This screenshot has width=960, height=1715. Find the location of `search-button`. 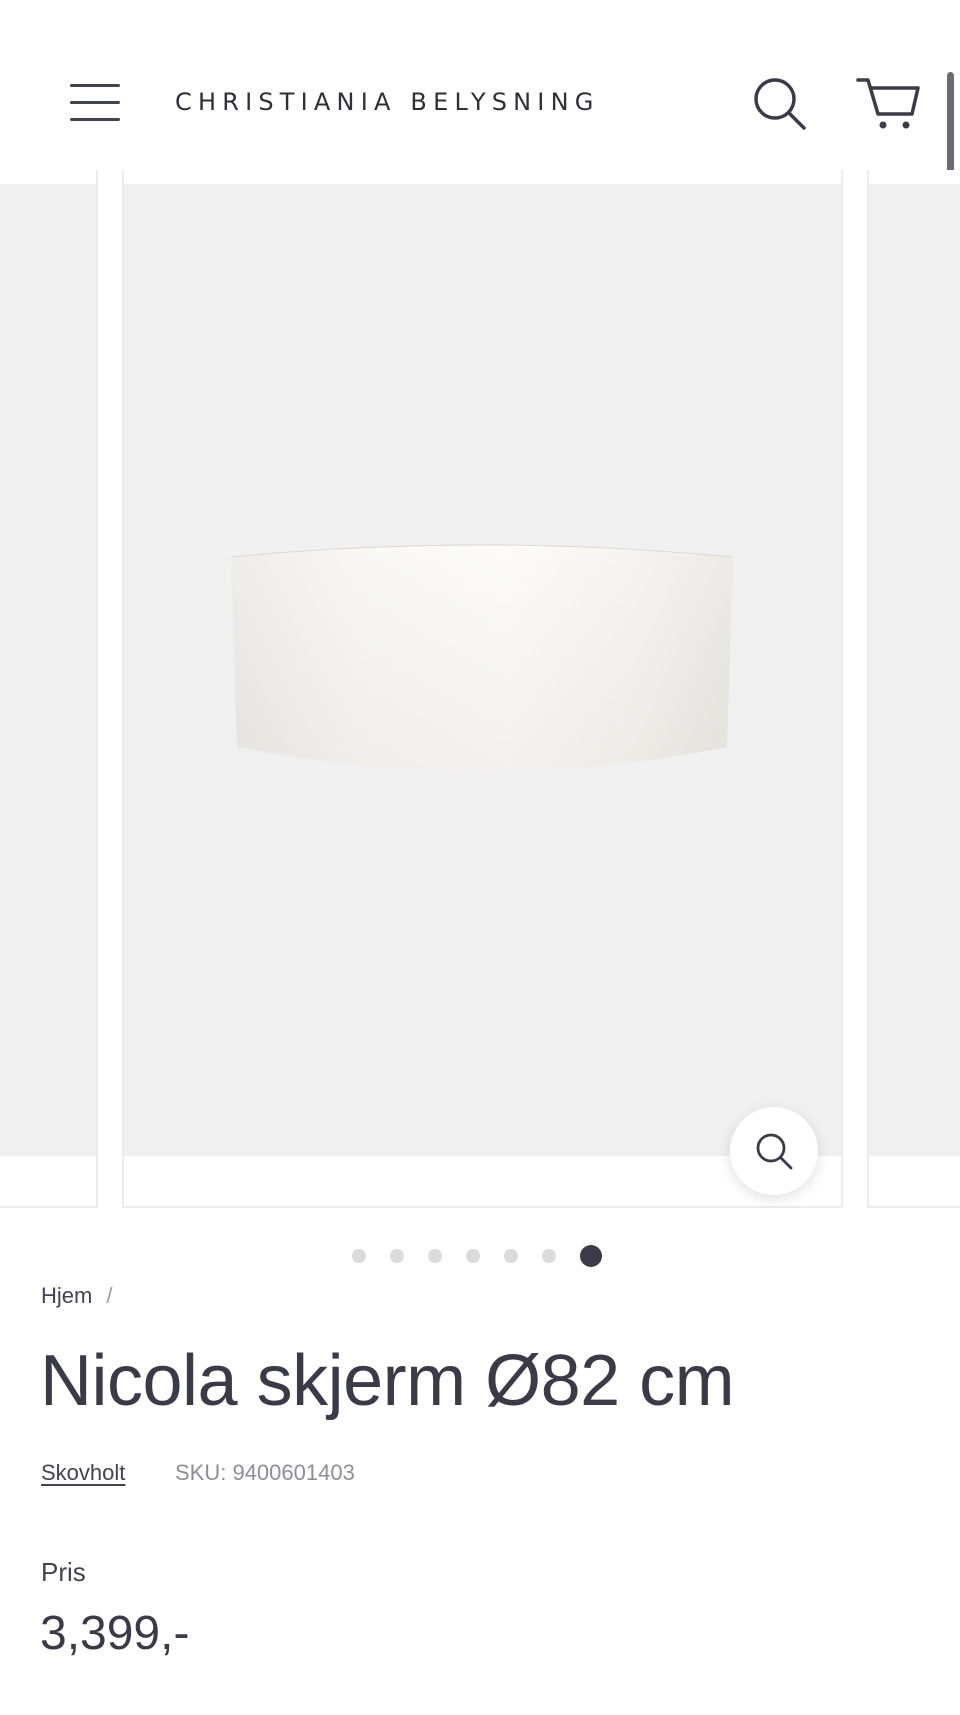

search-button is located at coordinates (780, 104).